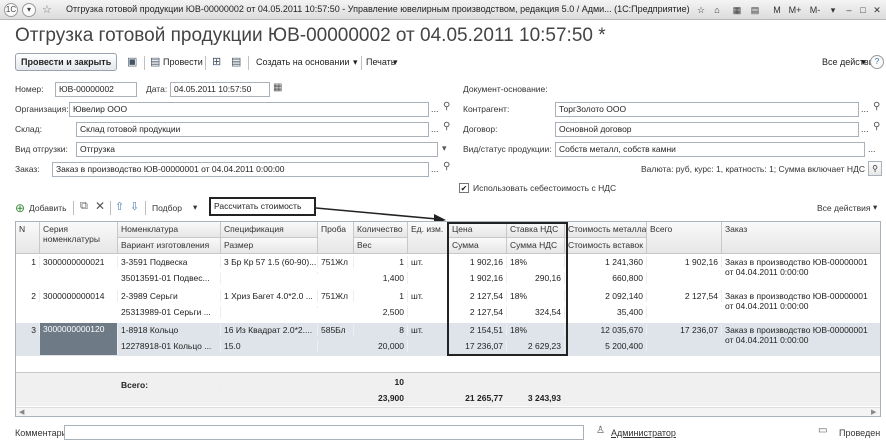 The height and width of the screenshot is (447, 886). What do you see at coordinates (28, 296) in the screenshot?
I see `row-number: 2` at bounding box center [28, 296].